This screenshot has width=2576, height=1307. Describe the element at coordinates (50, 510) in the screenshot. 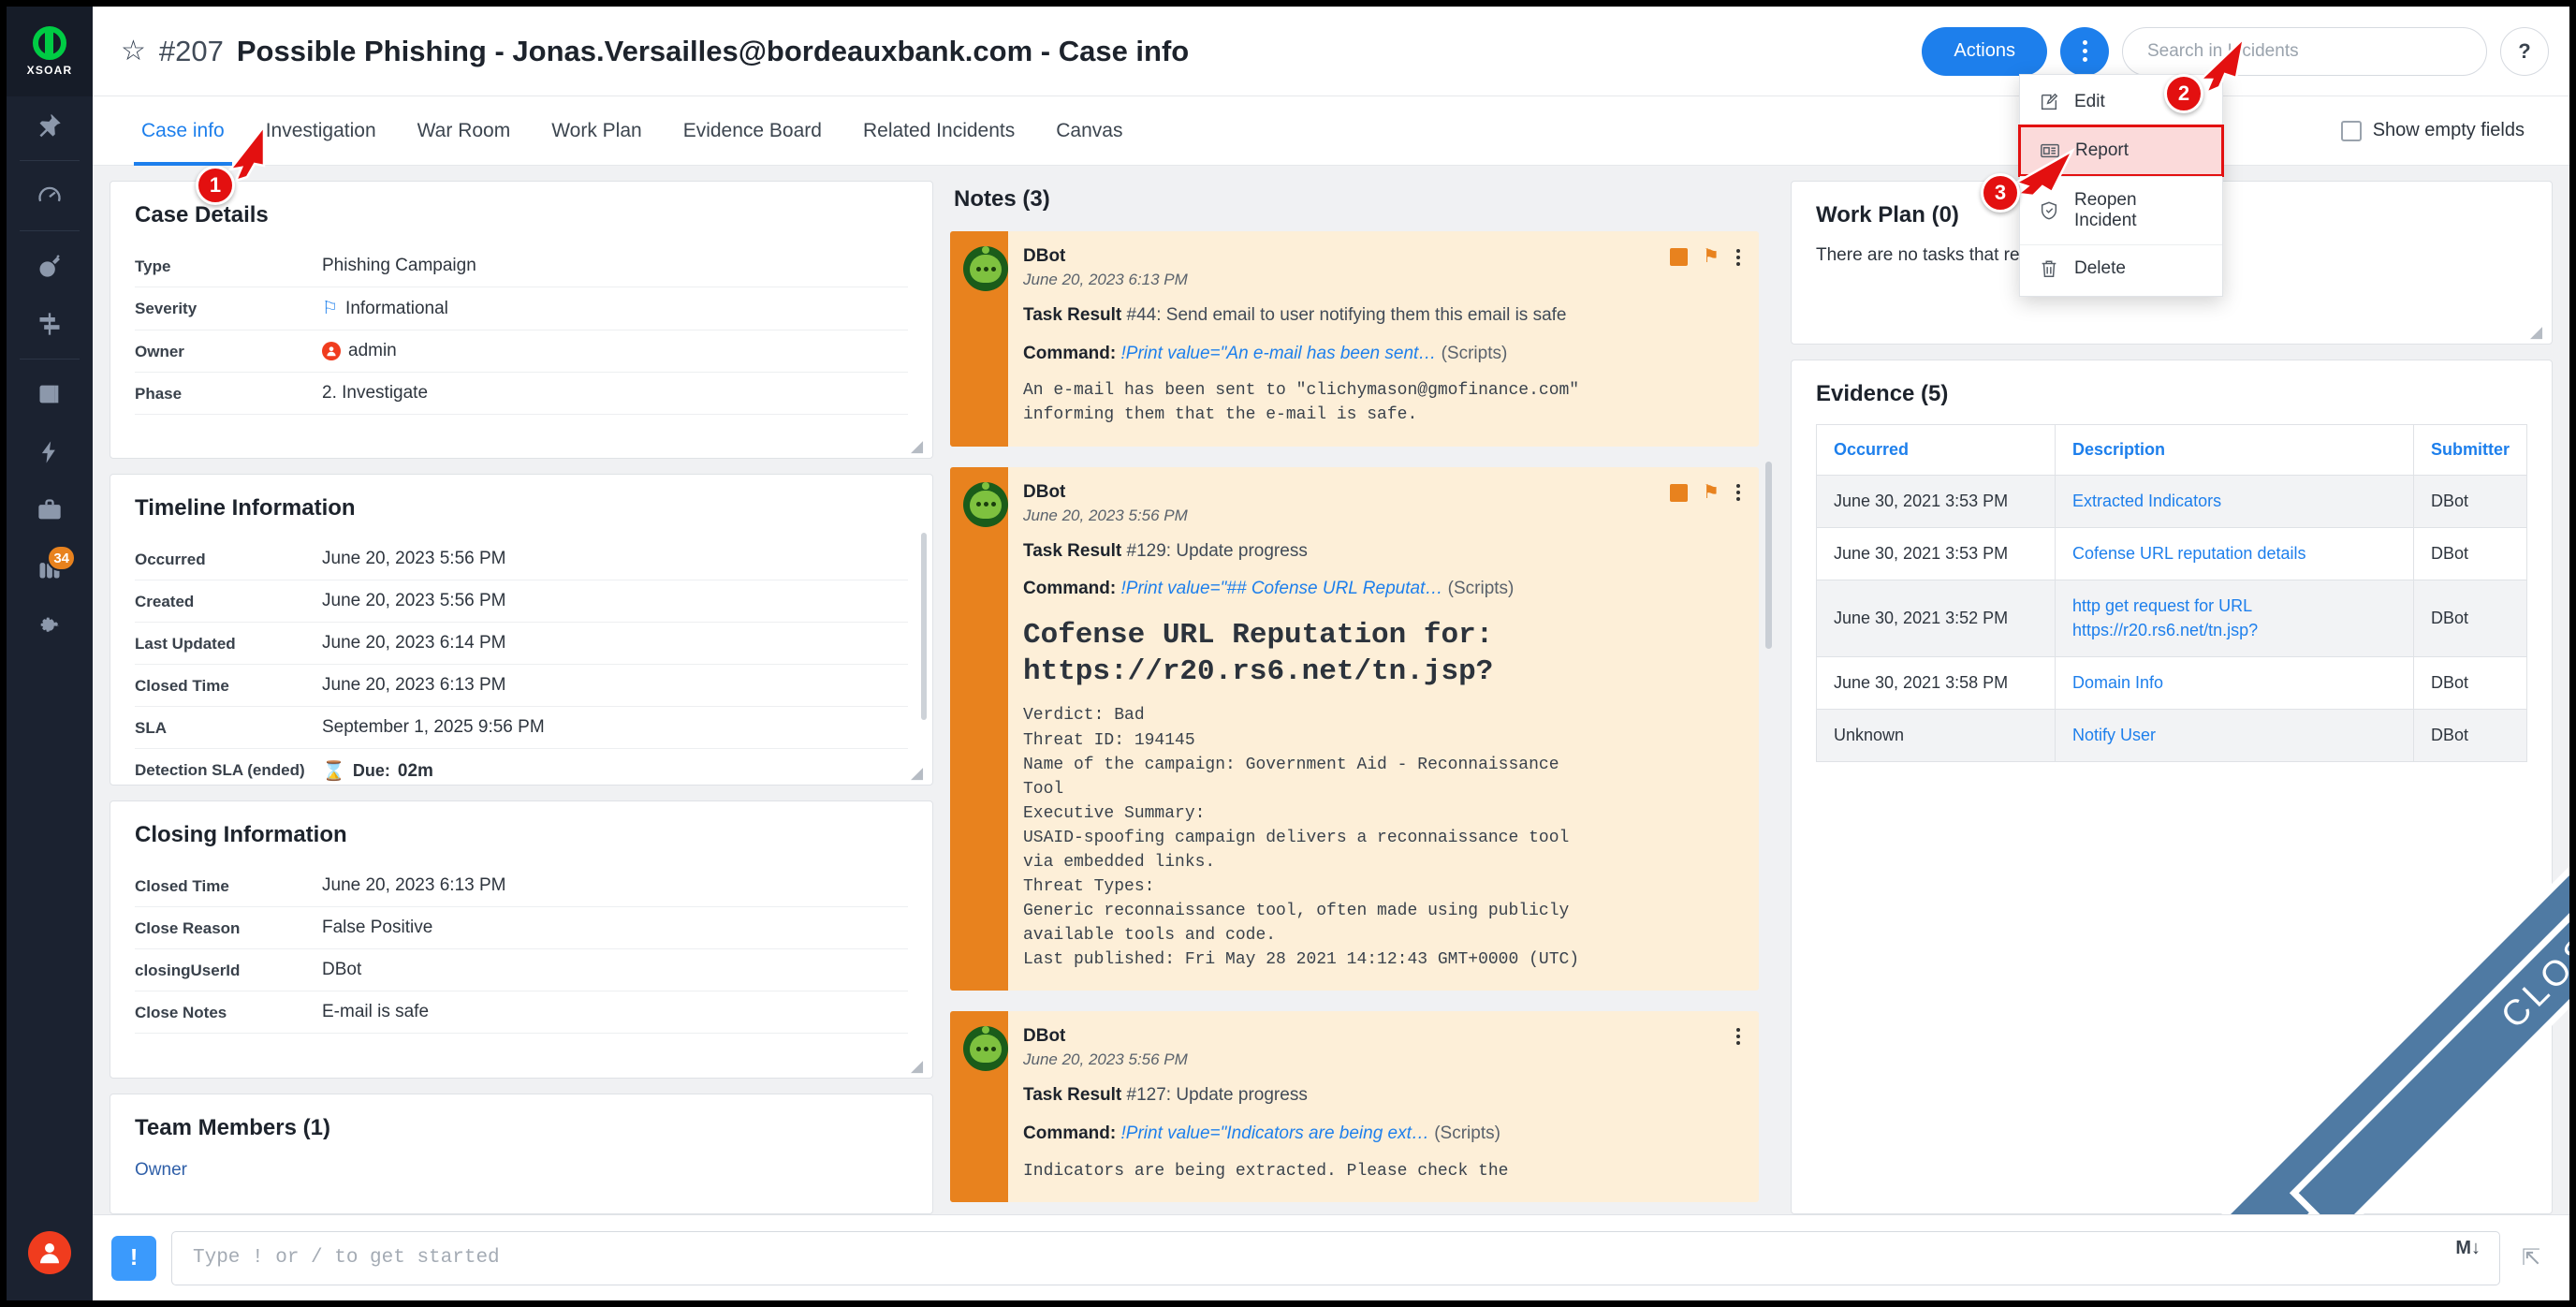

I see `sidebar-item-marketplace` at that location.